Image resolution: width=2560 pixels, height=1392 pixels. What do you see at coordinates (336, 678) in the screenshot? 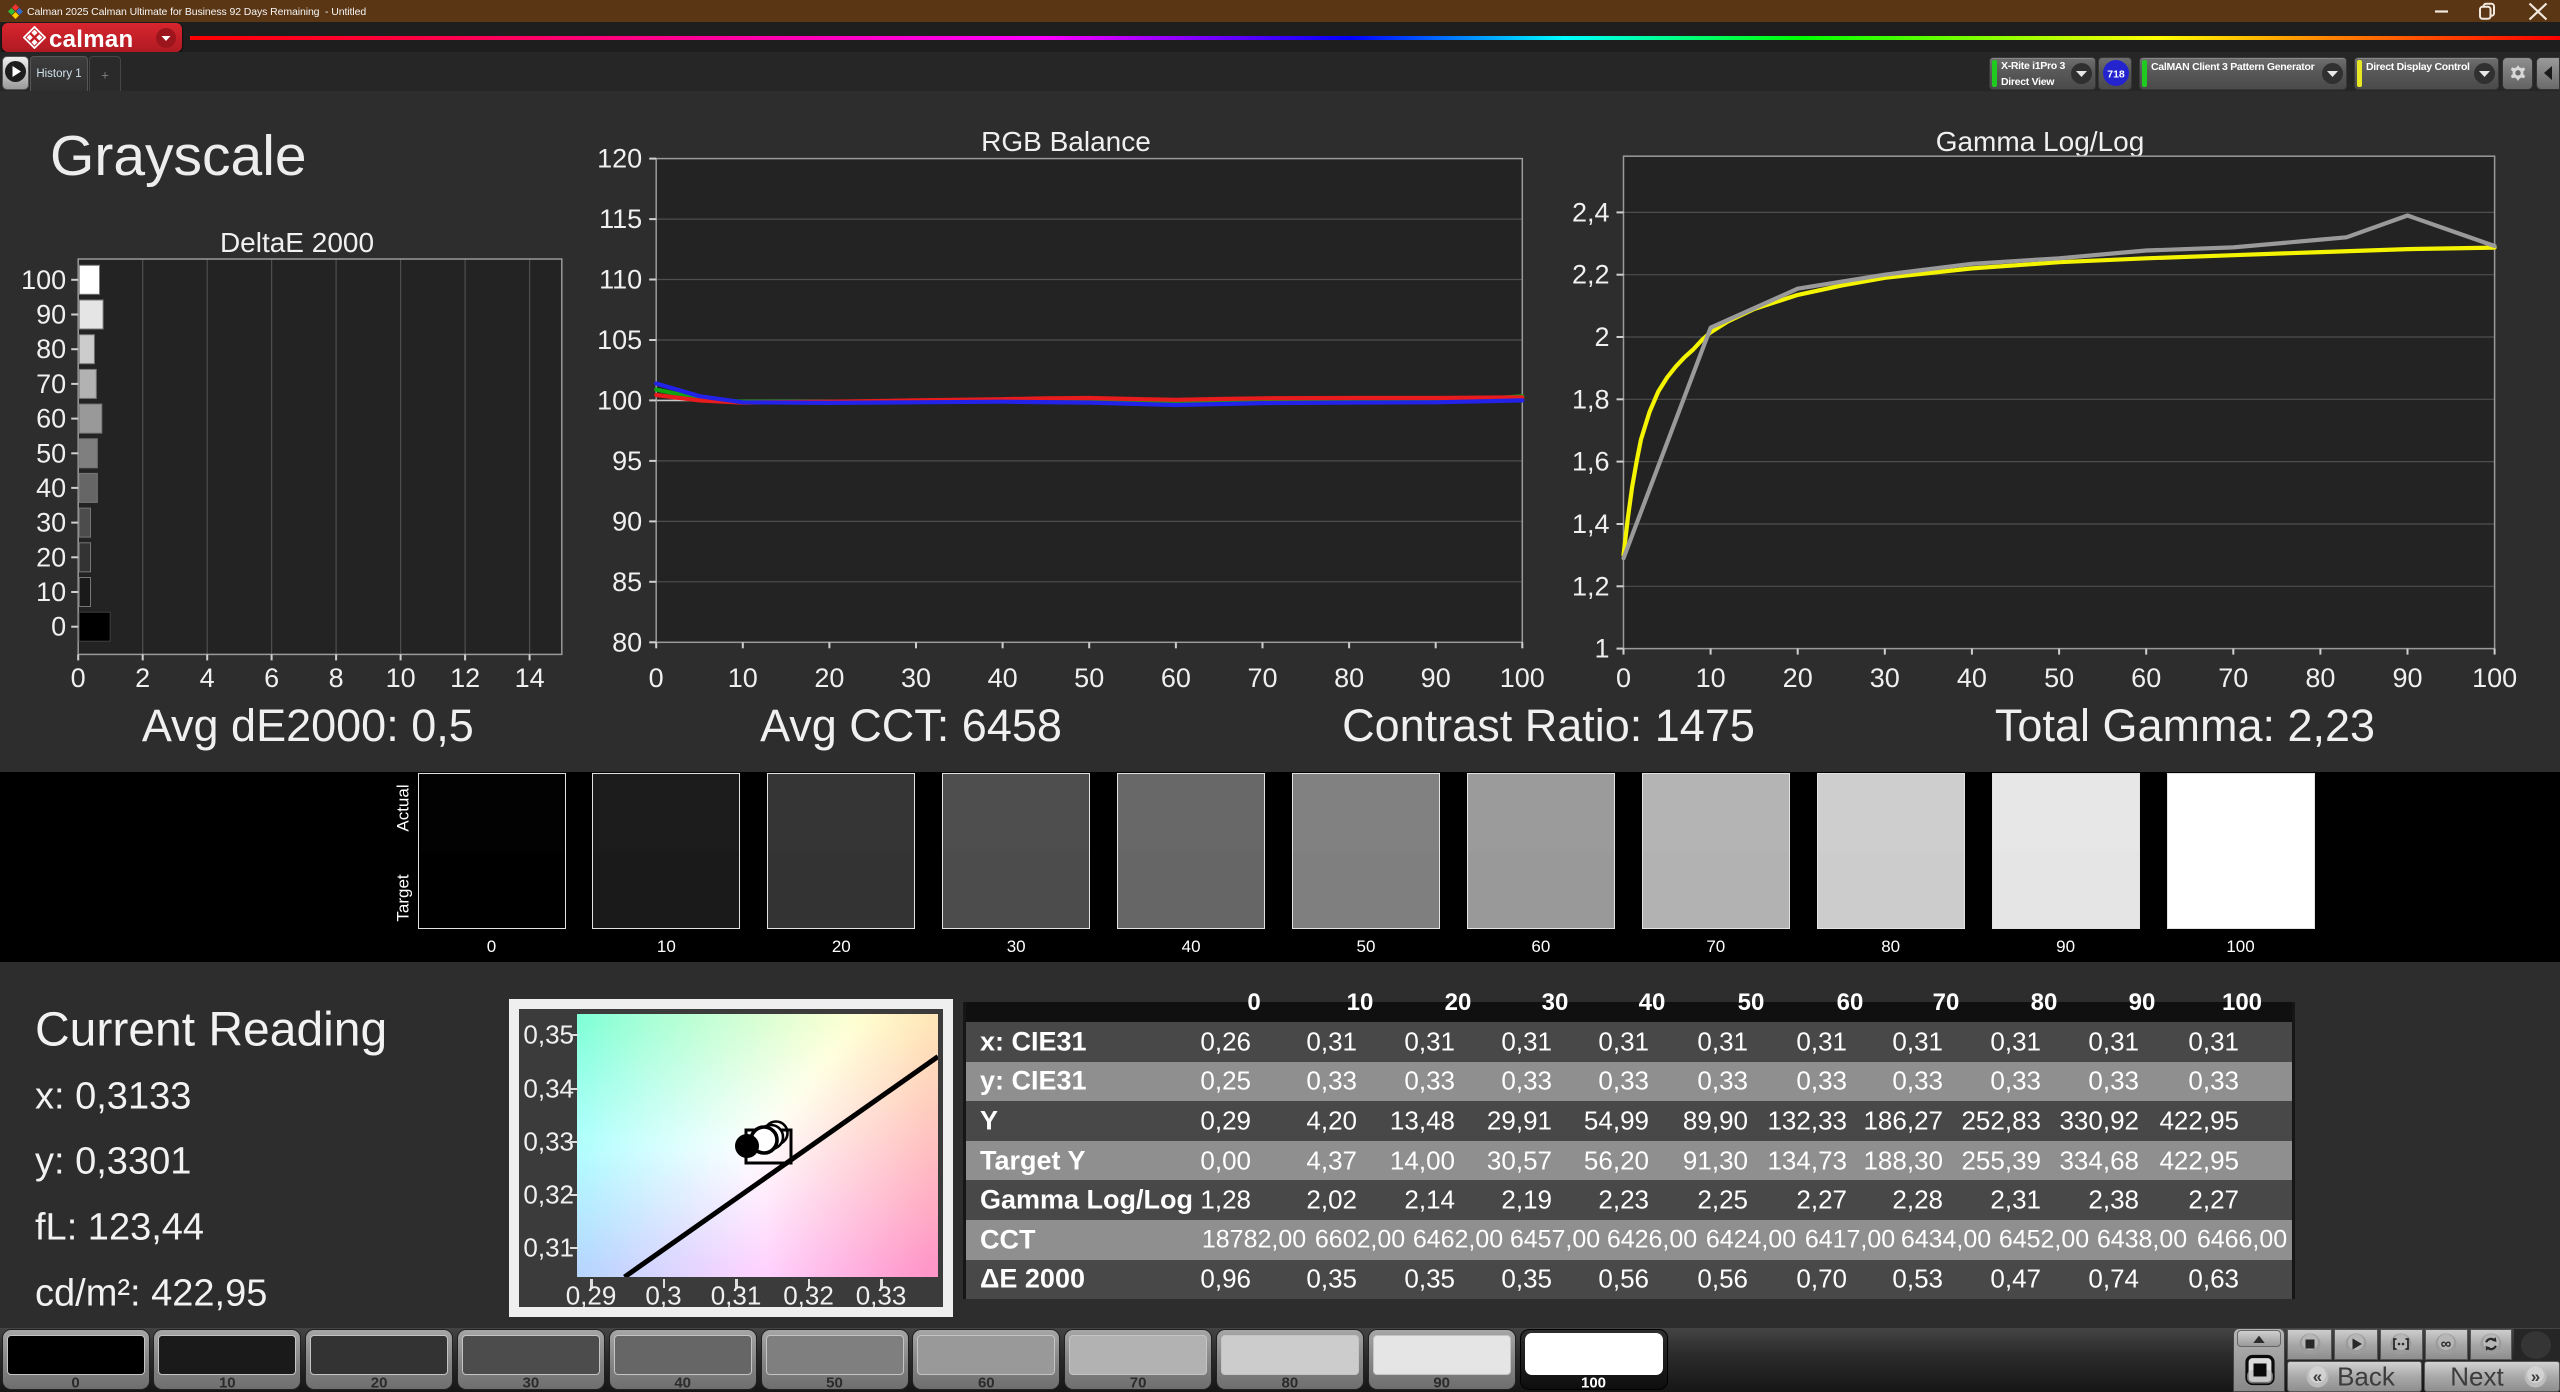
I see `svg-text: 8` at bounding box center [336, 678].